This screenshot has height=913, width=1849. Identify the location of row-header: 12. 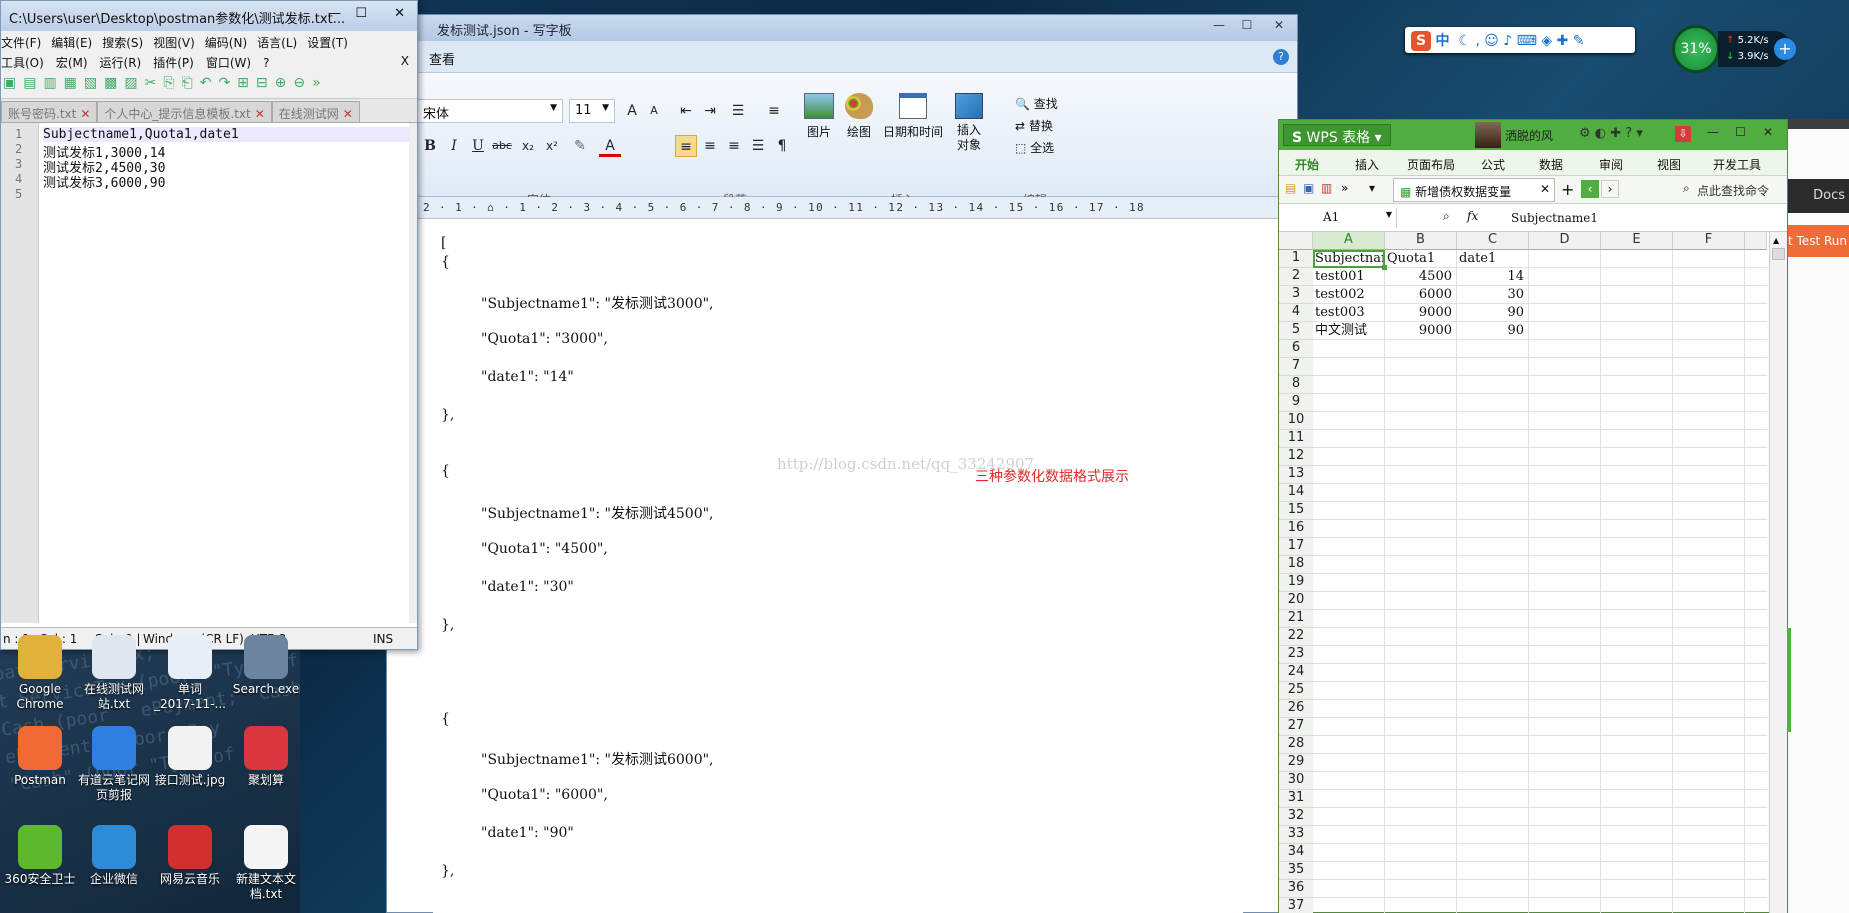
(1296, 457).